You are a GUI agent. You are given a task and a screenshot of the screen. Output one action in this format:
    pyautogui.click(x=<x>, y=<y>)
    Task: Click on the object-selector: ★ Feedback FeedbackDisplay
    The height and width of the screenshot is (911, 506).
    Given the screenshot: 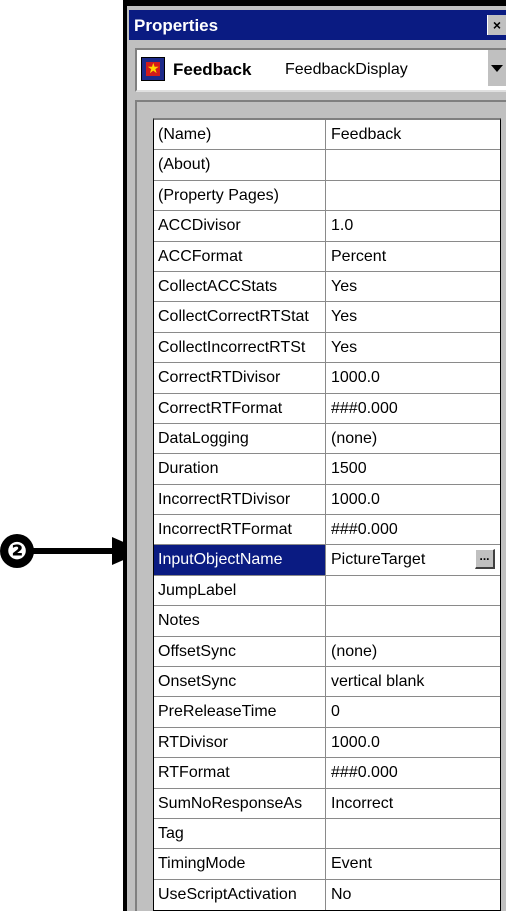 What is the action you would take?
    pyautogui.click(x=320, y=70)
    